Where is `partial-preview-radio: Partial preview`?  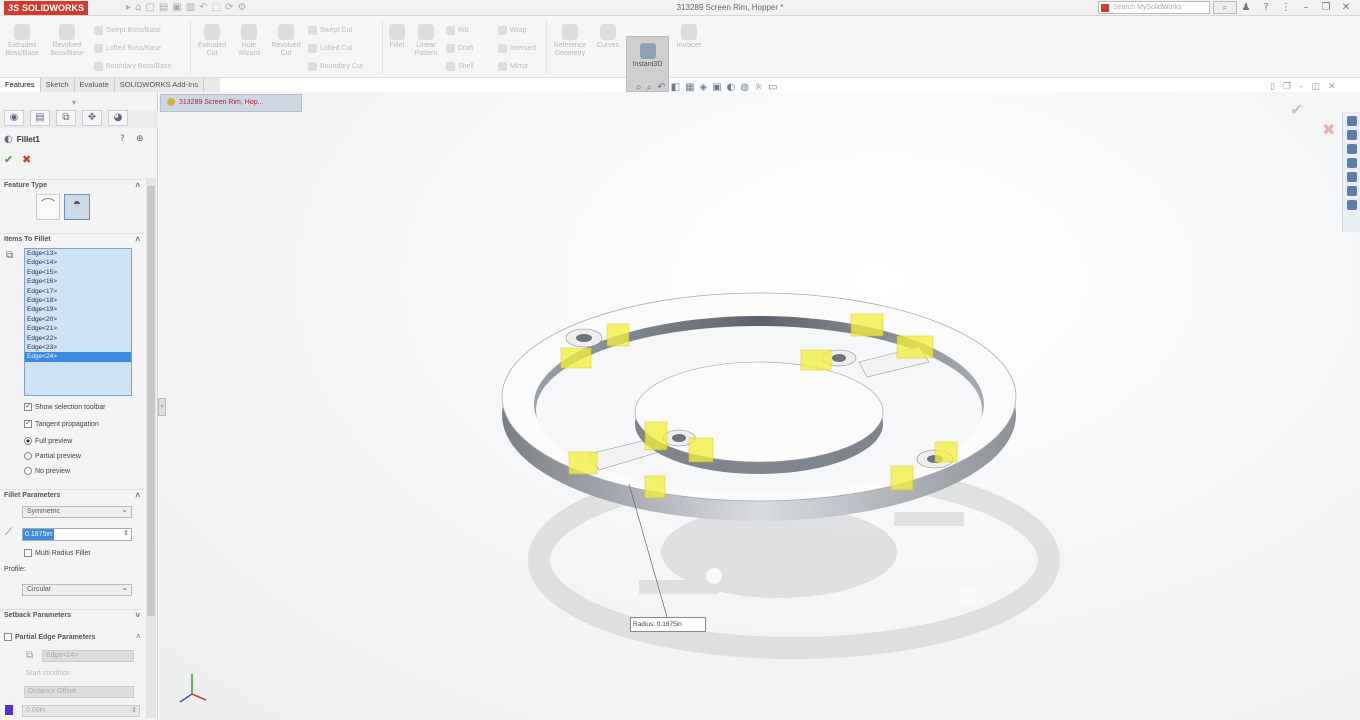
partial-preview-radio: Partial preview is located at coordinates (52, 456).